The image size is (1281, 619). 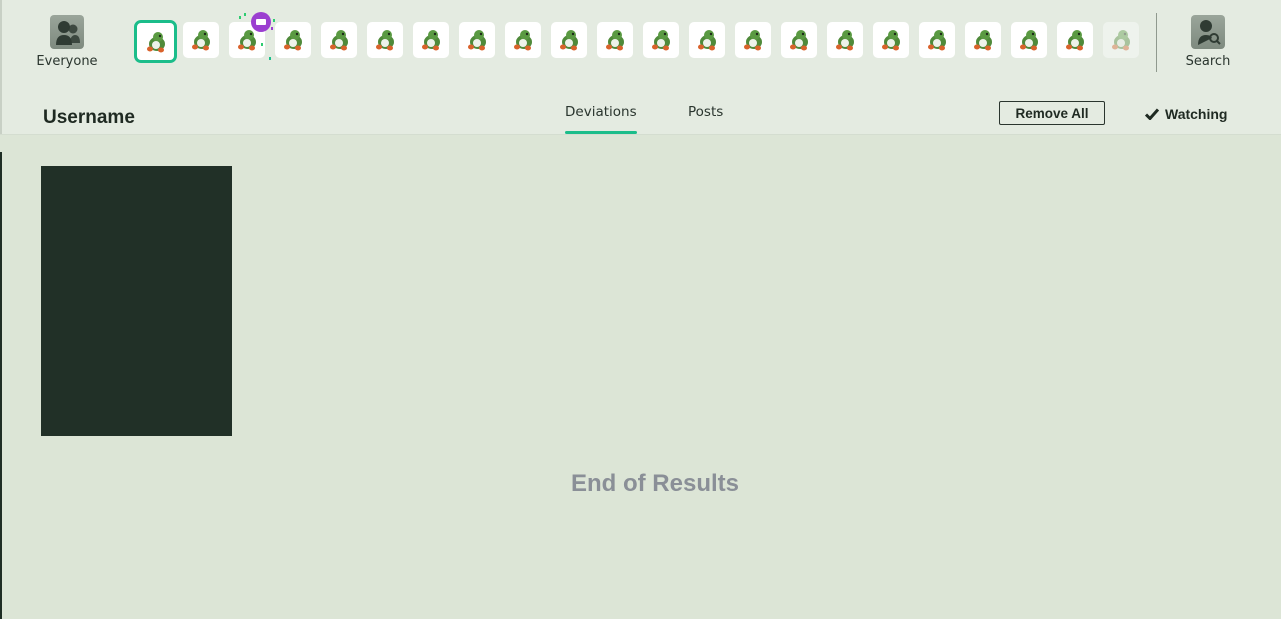 What do you see at coordinates (67, 32) in the screenshot?
I see `group-icon` at bounding box center [67, 32].